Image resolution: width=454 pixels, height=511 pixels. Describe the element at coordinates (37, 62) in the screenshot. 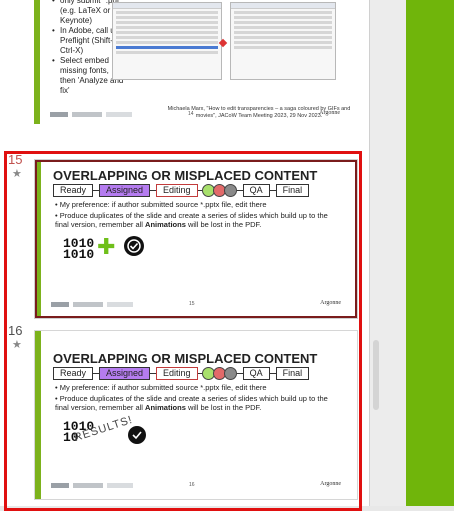

I see `slide-accent-stripe` at that location.